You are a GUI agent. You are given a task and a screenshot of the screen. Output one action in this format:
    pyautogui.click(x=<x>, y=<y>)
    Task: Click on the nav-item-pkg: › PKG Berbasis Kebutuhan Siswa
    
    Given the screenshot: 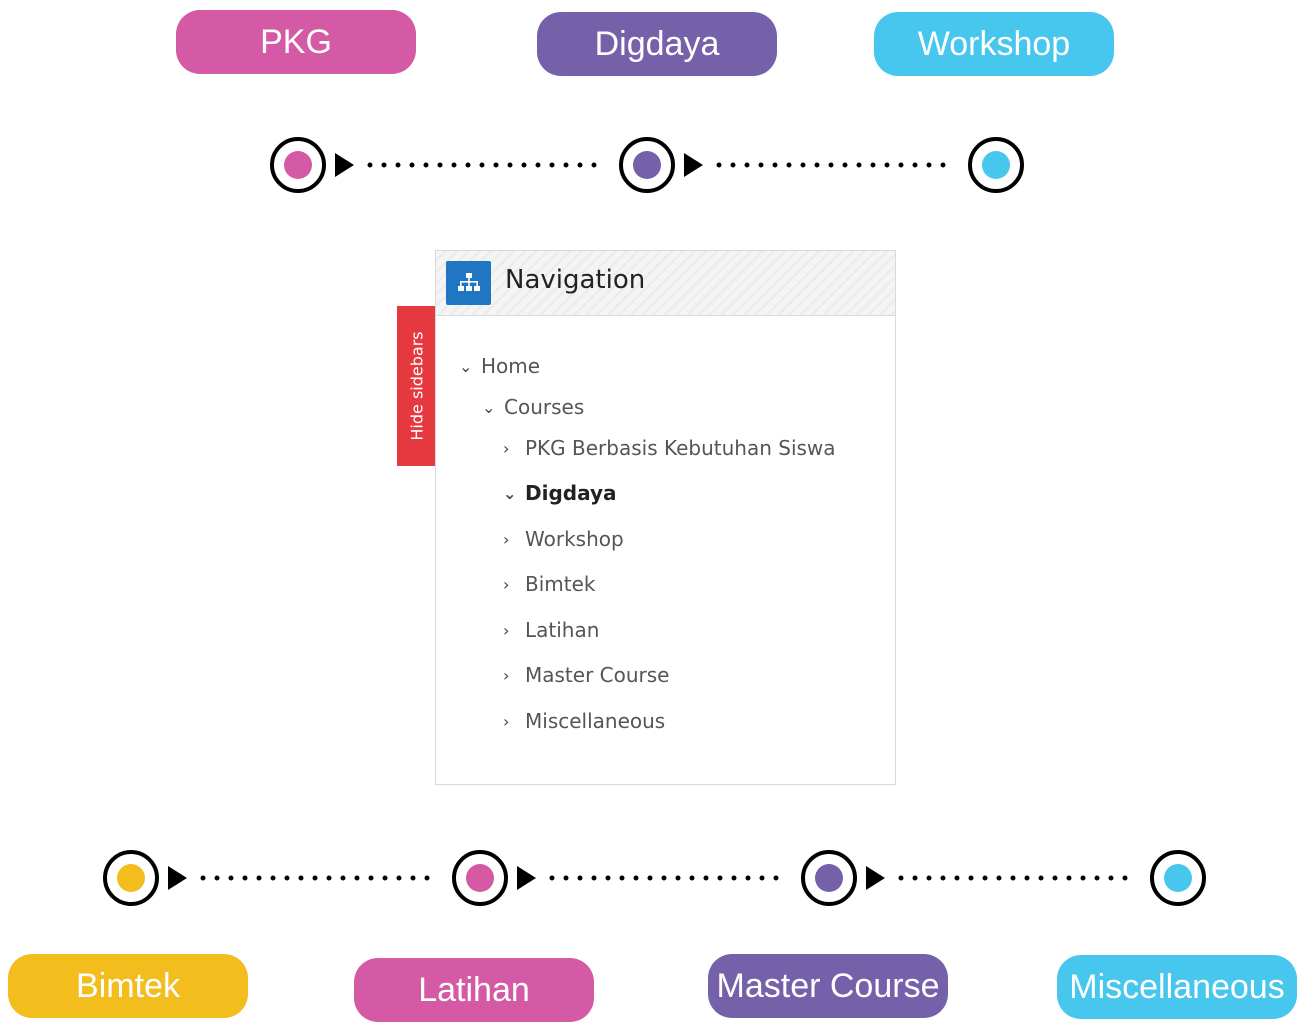 What is the action you would take?
    pyautogui.click(x=669, y=448)
    